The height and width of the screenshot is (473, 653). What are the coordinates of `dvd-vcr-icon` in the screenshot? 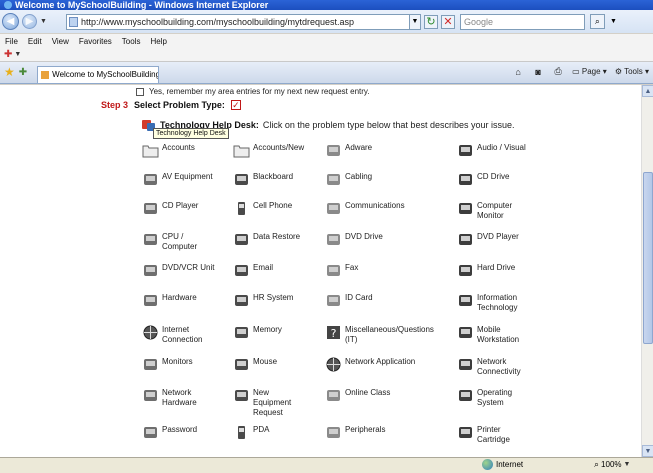 It's located at (150, 270).